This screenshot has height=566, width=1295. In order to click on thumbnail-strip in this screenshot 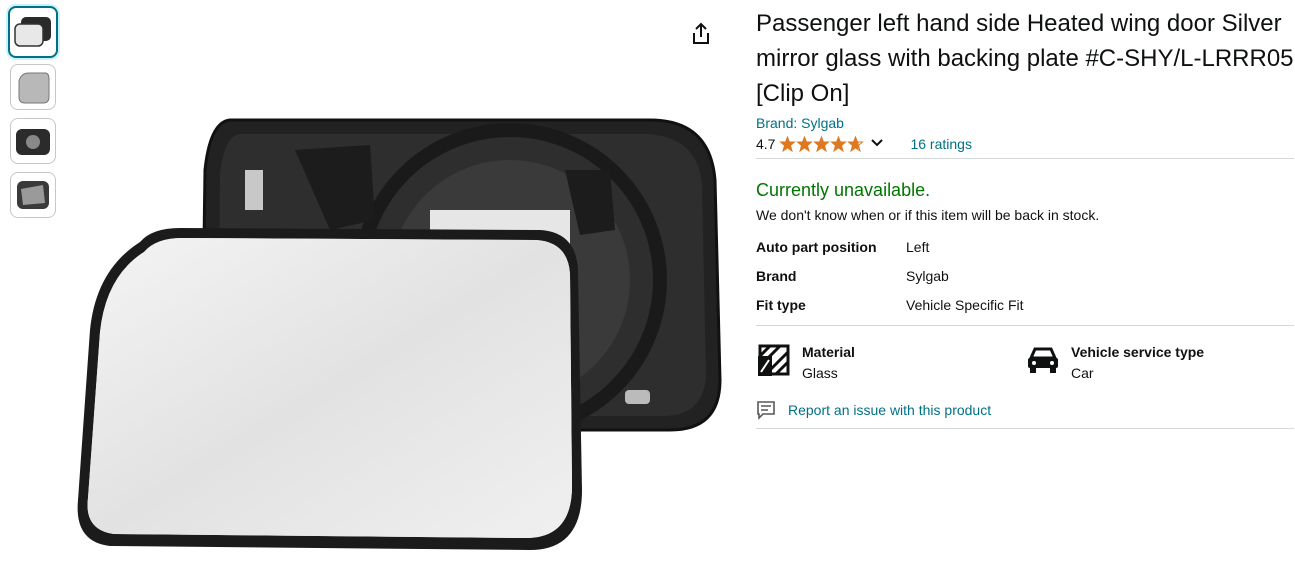, I will do `click(35, 116)`.